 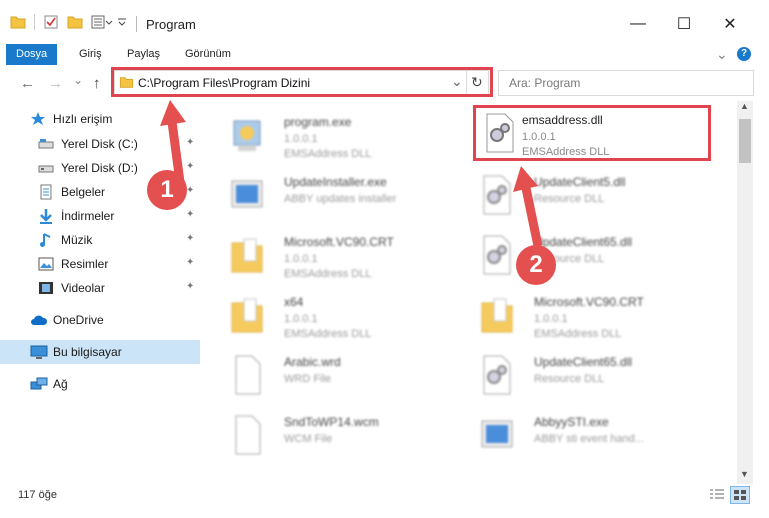 What do you see at coordinates (536, 265) in the screenshot?
I see `step-badge-2: 2` at bounding box center [536, 265].